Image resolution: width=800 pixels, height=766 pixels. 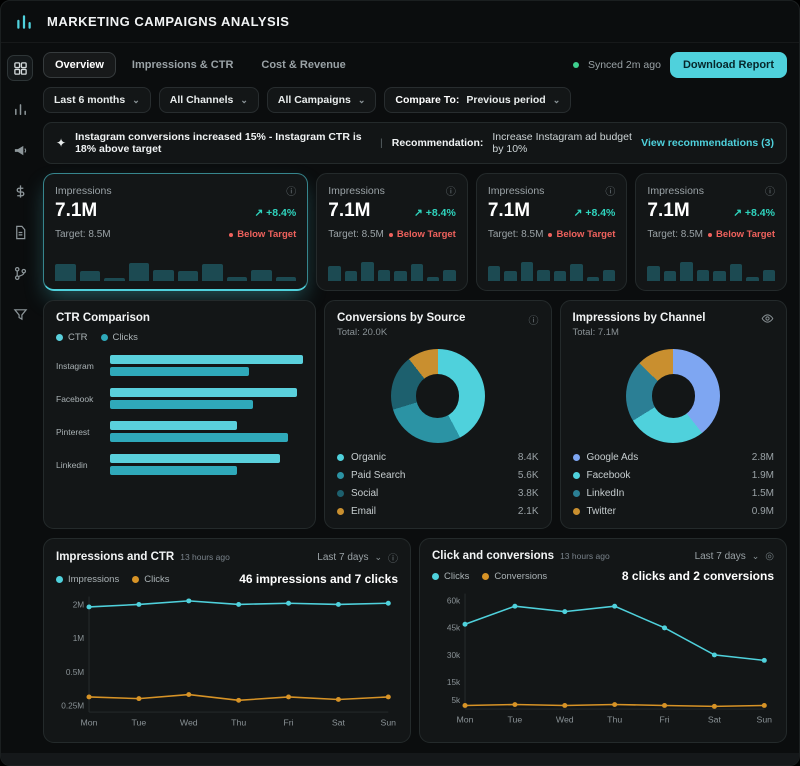 What do you see at coordinates (734, 556) in the screenshot?
I see `range-selector: Last 7 days ⌄ ◎` at bounding box center [734, 556].